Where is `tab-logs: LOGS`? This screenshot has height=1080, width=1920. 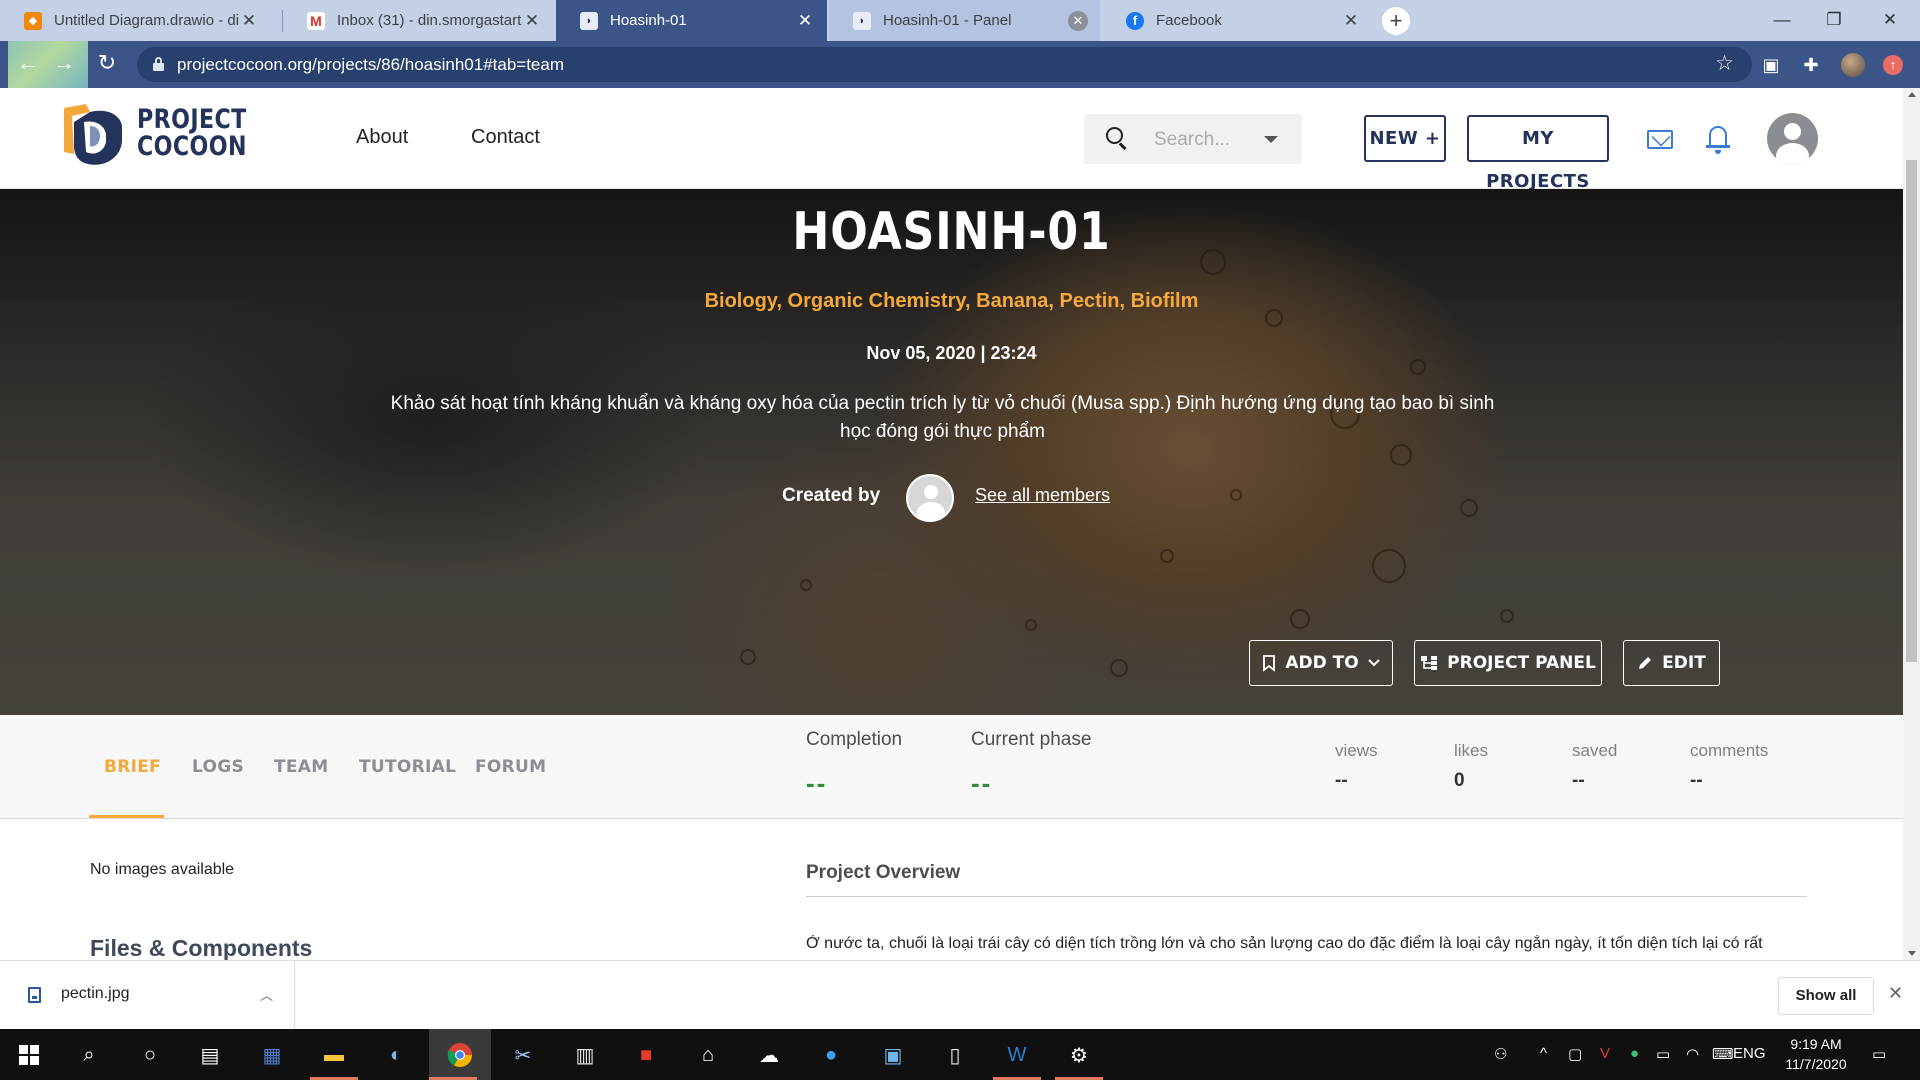 tab-logs: LOGS is located at coordinates (218, 767).